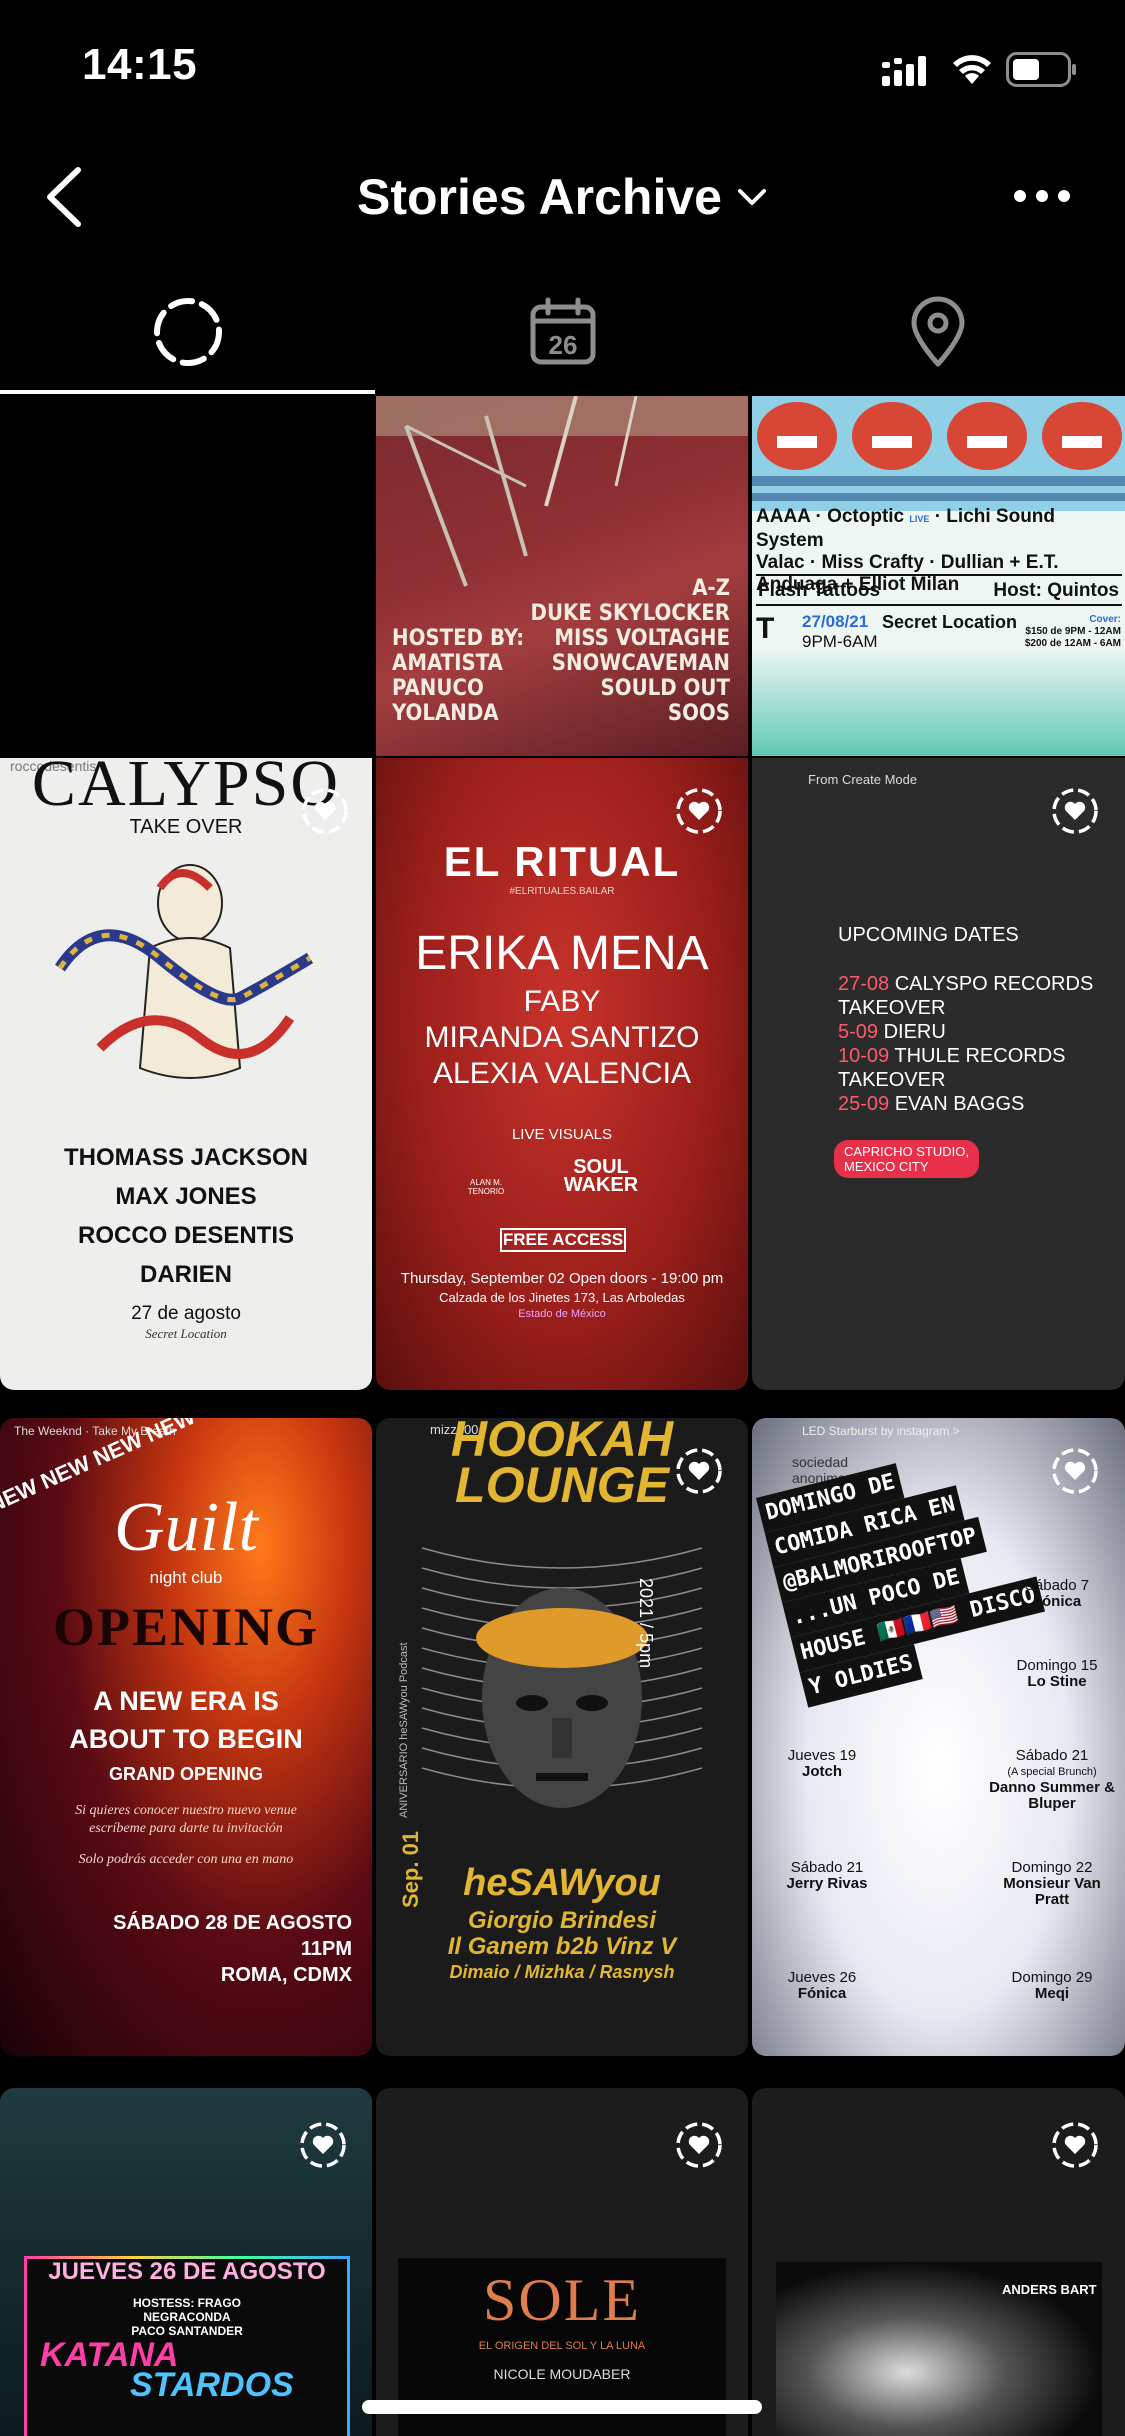  I want to click on event-date: 27 de agosto, so click(186, 1313).